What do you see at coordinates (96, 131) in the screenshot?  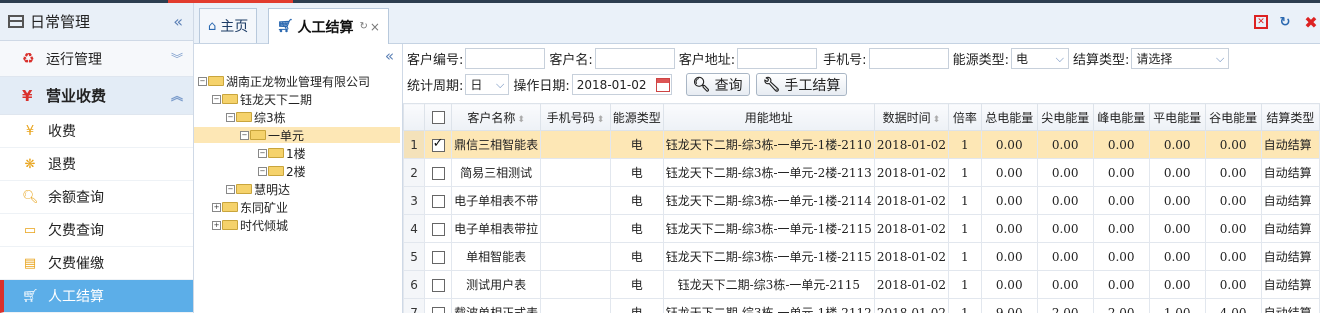 I see `sidebar-item-charge: ¥ 收费` at bounding box center [96, 131].